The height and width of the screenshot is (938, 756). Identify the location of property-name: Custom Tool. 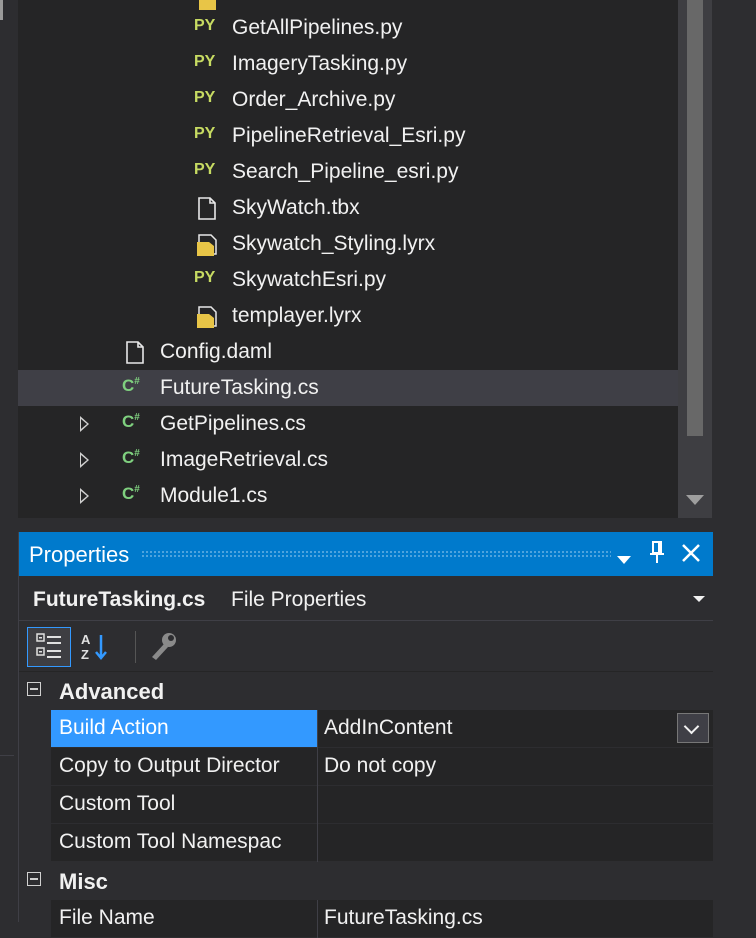
(117, 803).